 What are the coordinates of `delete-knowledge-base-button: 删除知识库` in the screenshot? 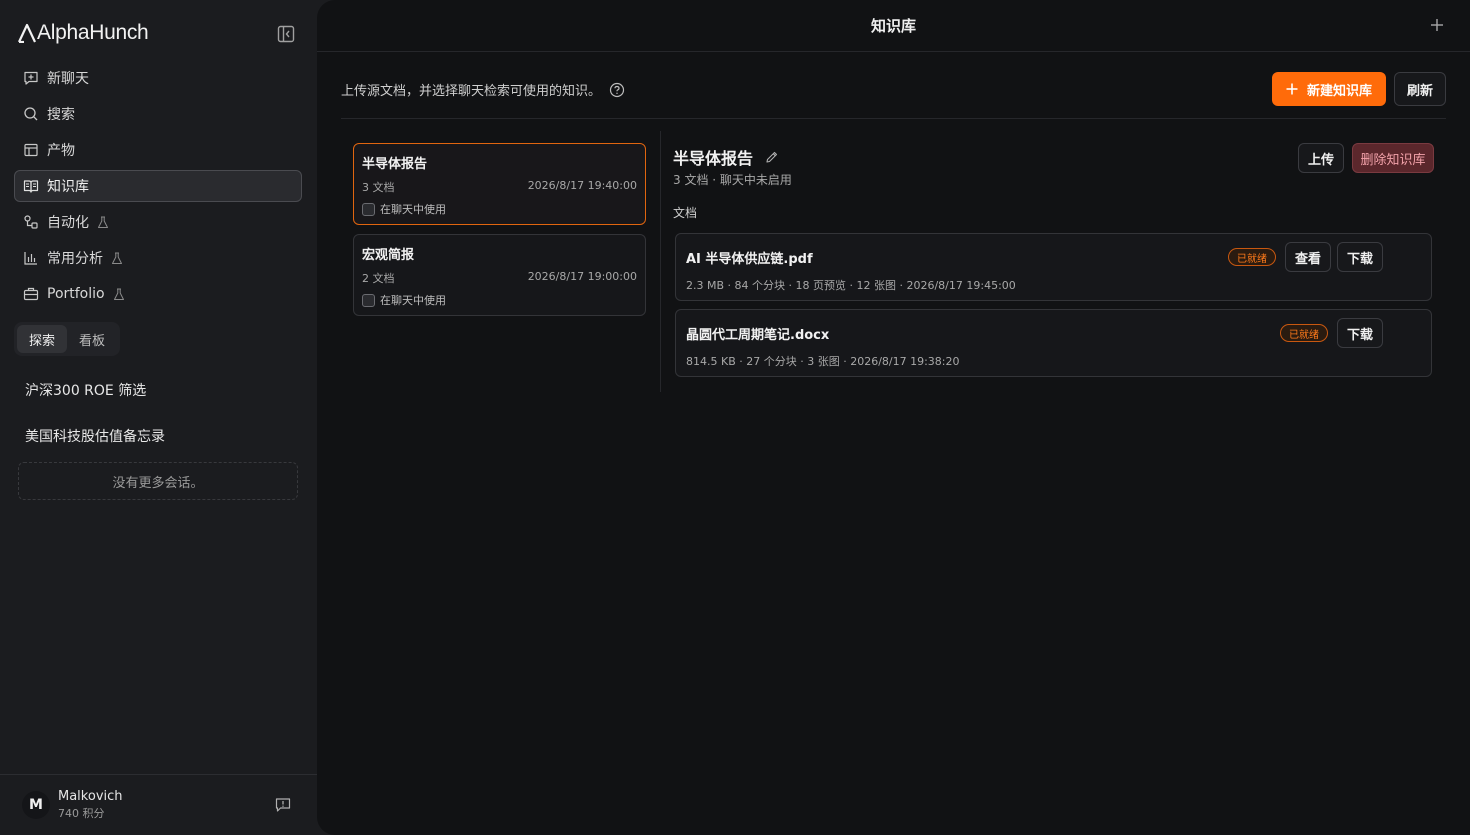 It's located at (1393, 158).